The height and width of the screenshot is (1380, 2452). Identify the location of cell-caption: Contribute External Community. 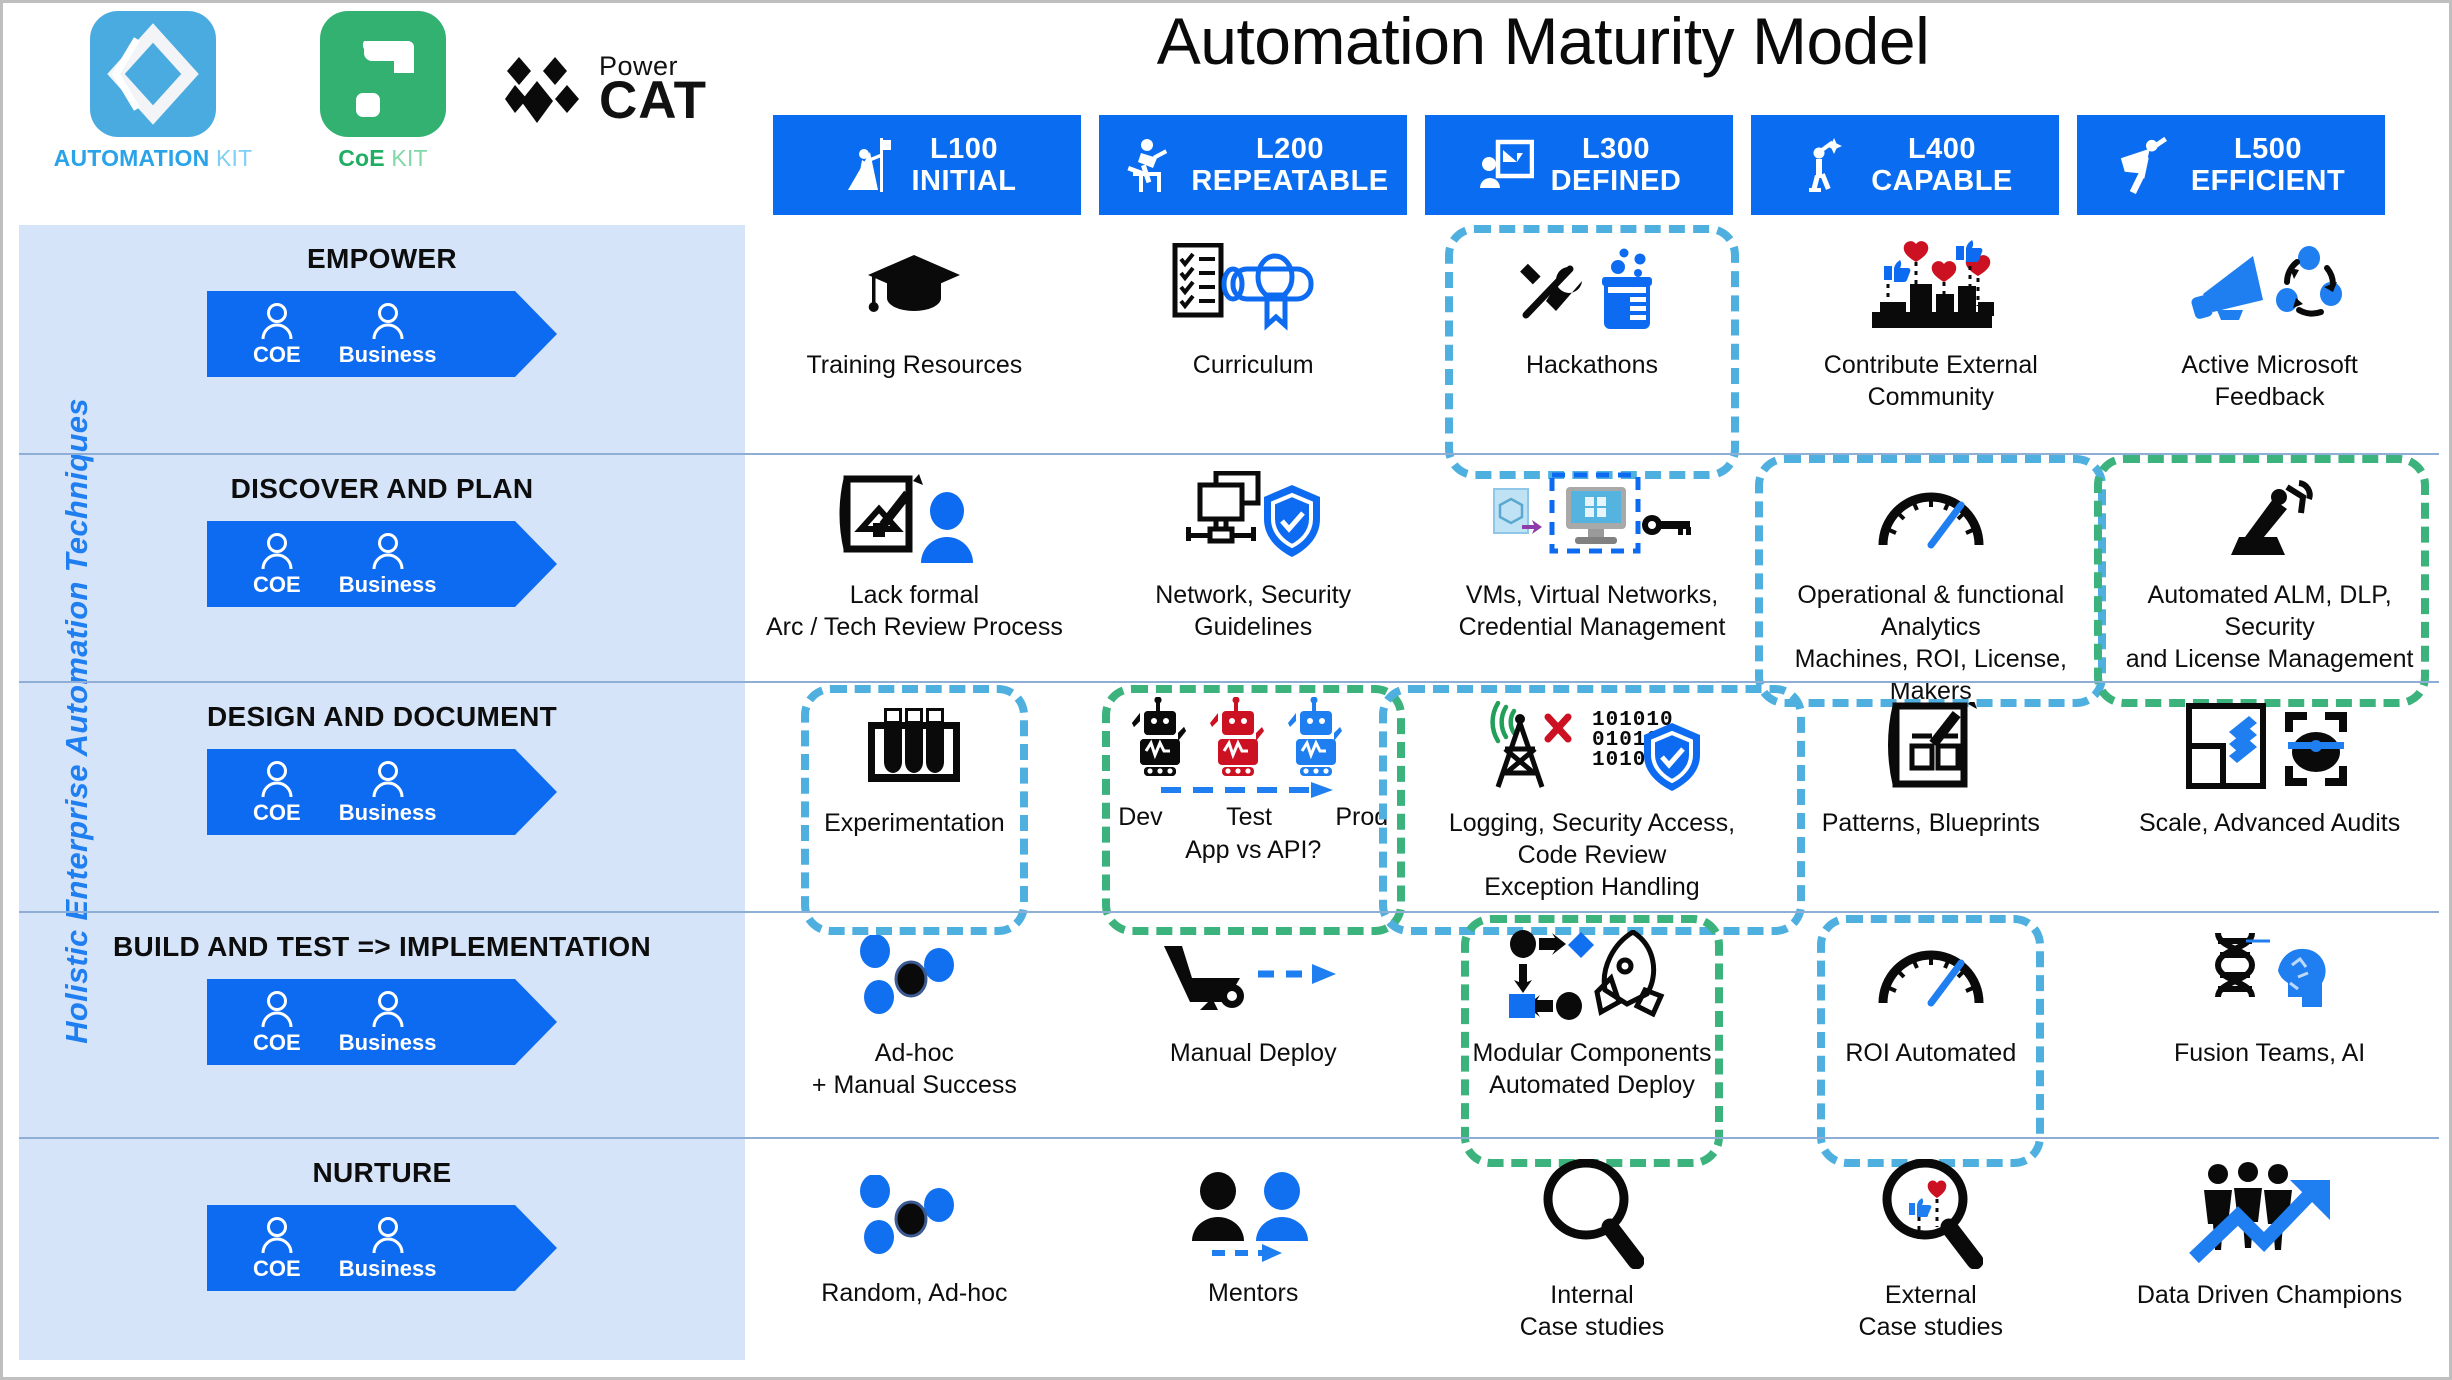
(1930, 381).